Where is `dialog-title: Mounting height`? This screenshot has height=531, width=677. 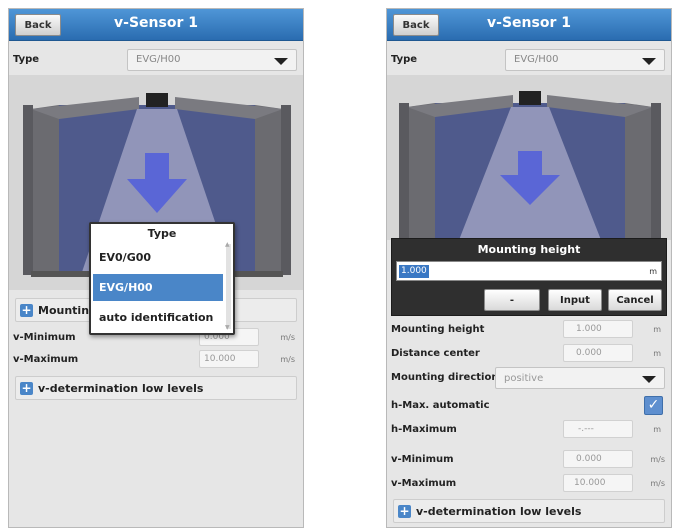 dialog-title: Mounting height is located at coordinates (529, 249).